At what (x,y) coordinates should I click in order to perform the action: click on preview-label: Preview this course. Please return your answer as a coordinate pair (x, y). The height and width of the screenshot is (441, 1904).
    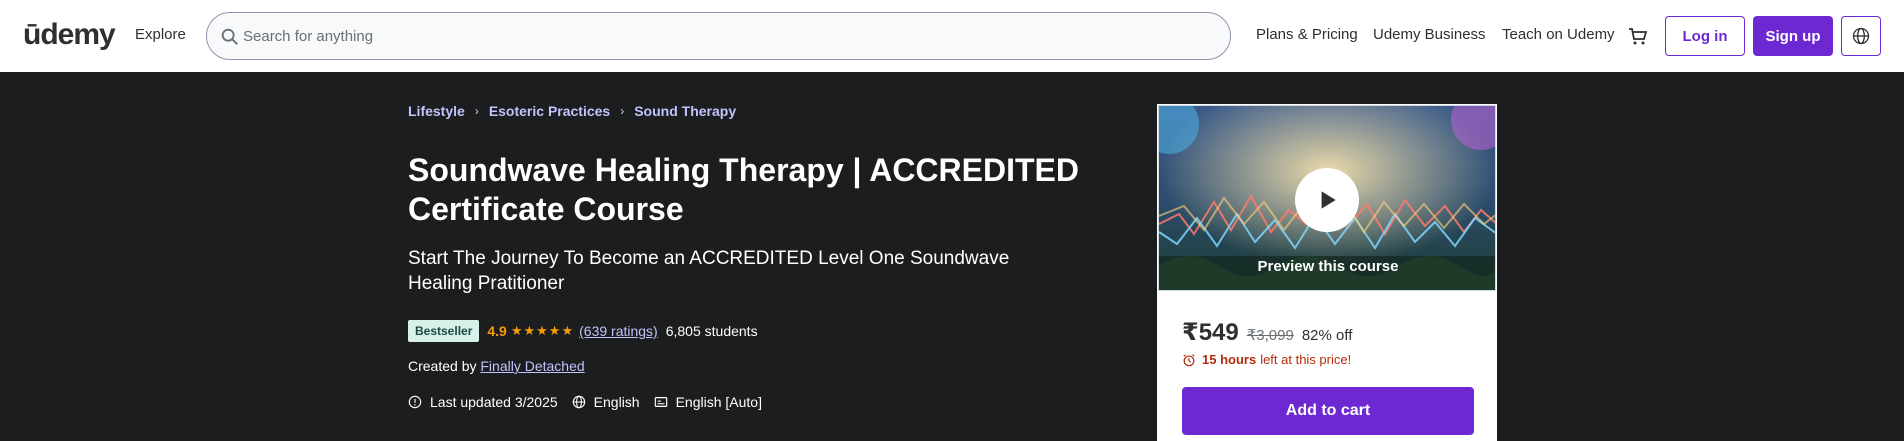
    Looking at the image, I should click on (1328, 266).